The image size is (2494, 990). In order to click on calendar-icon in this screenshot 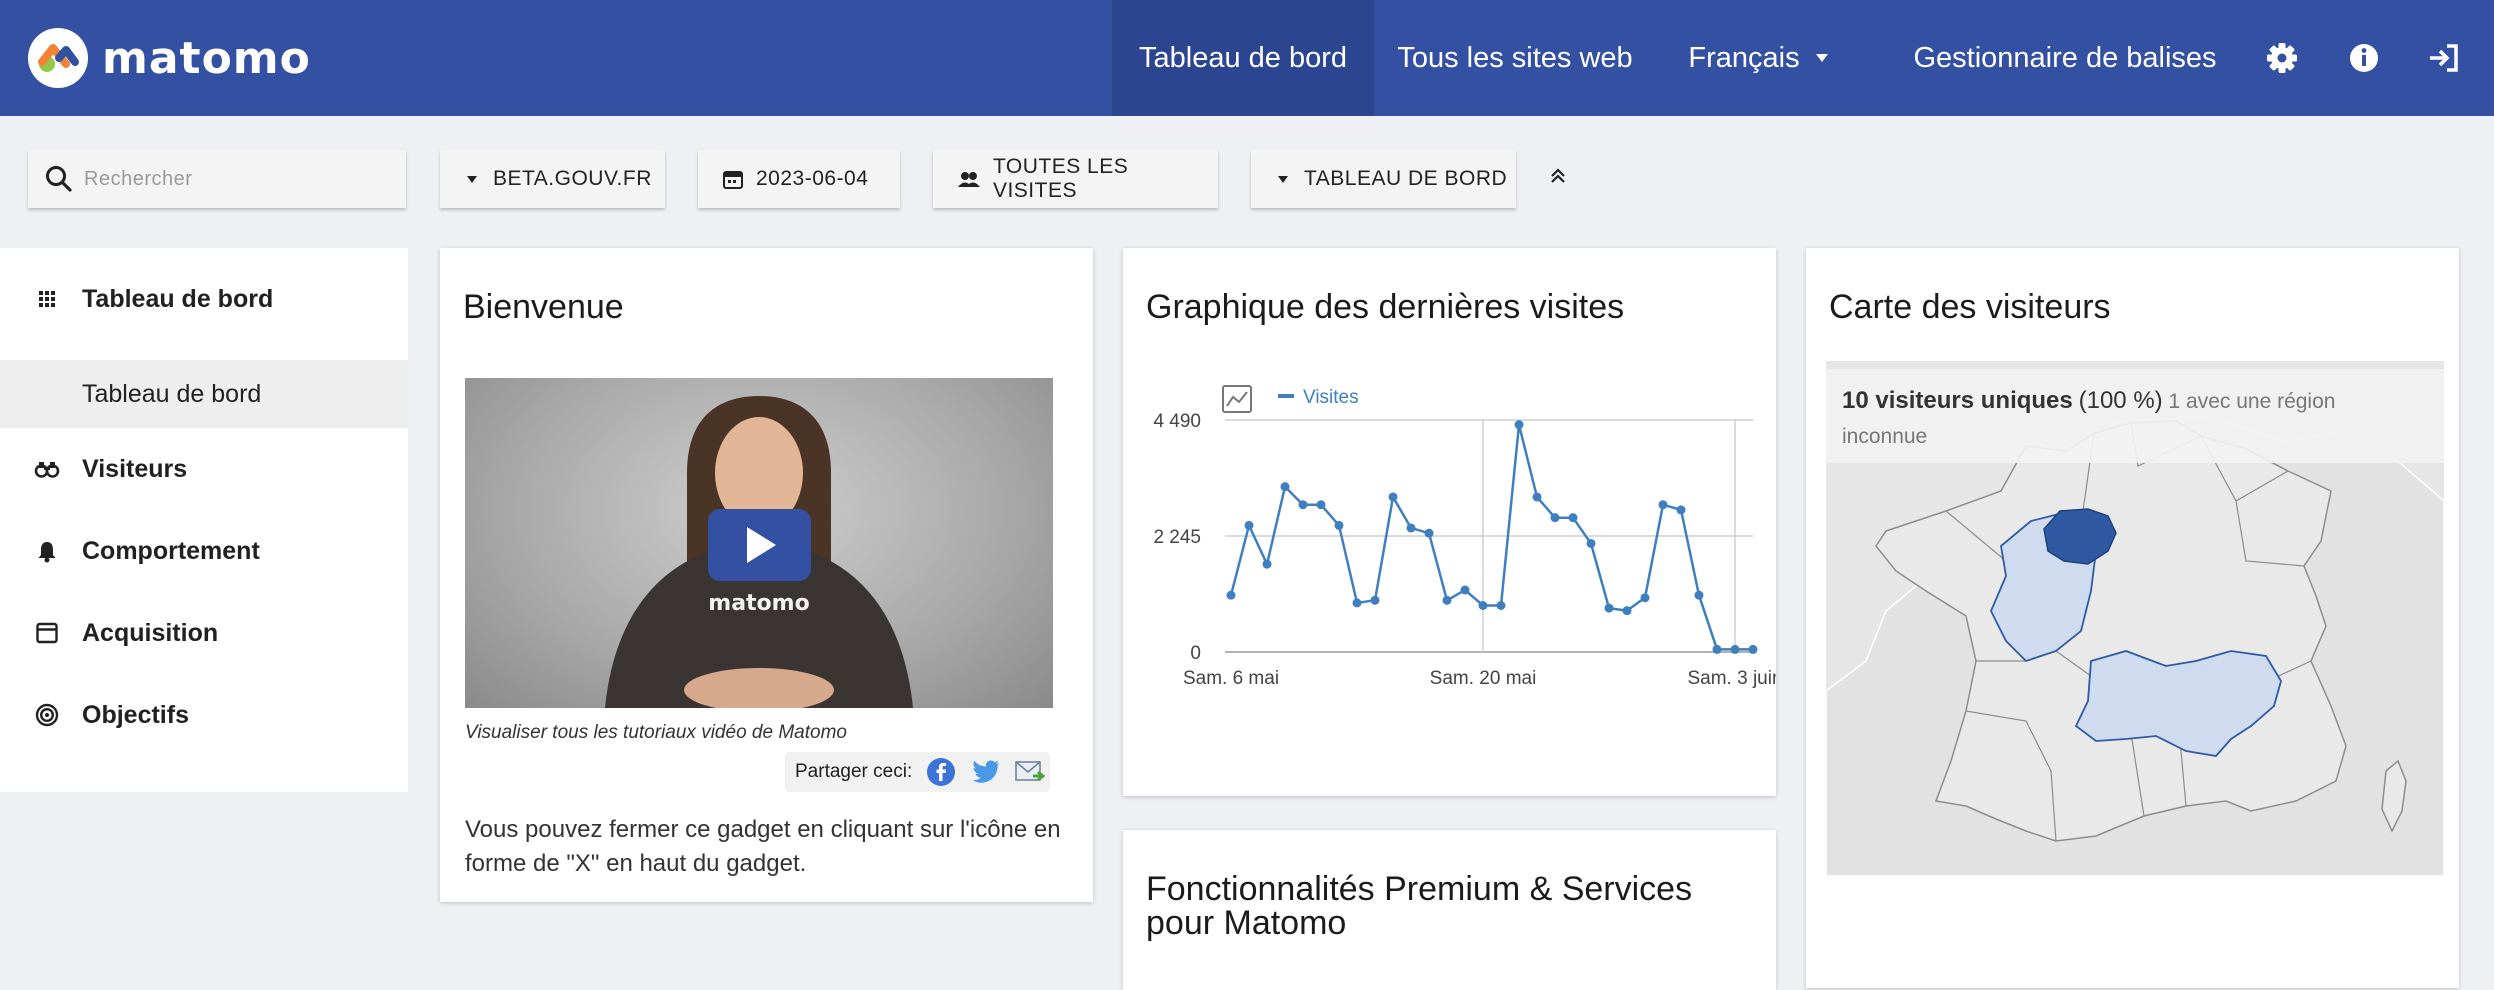, I will do `click(733, 180)`.